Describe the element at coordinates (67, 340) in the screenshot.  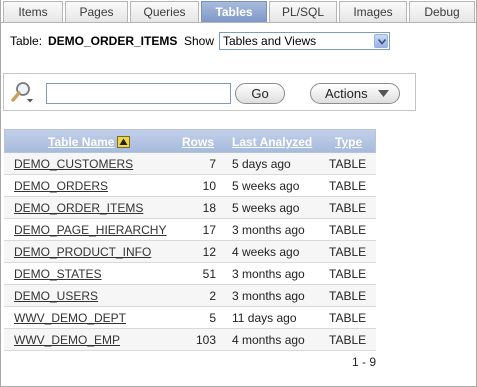
I see `table-name-link: WWV_DEMO_EMP` at that location.